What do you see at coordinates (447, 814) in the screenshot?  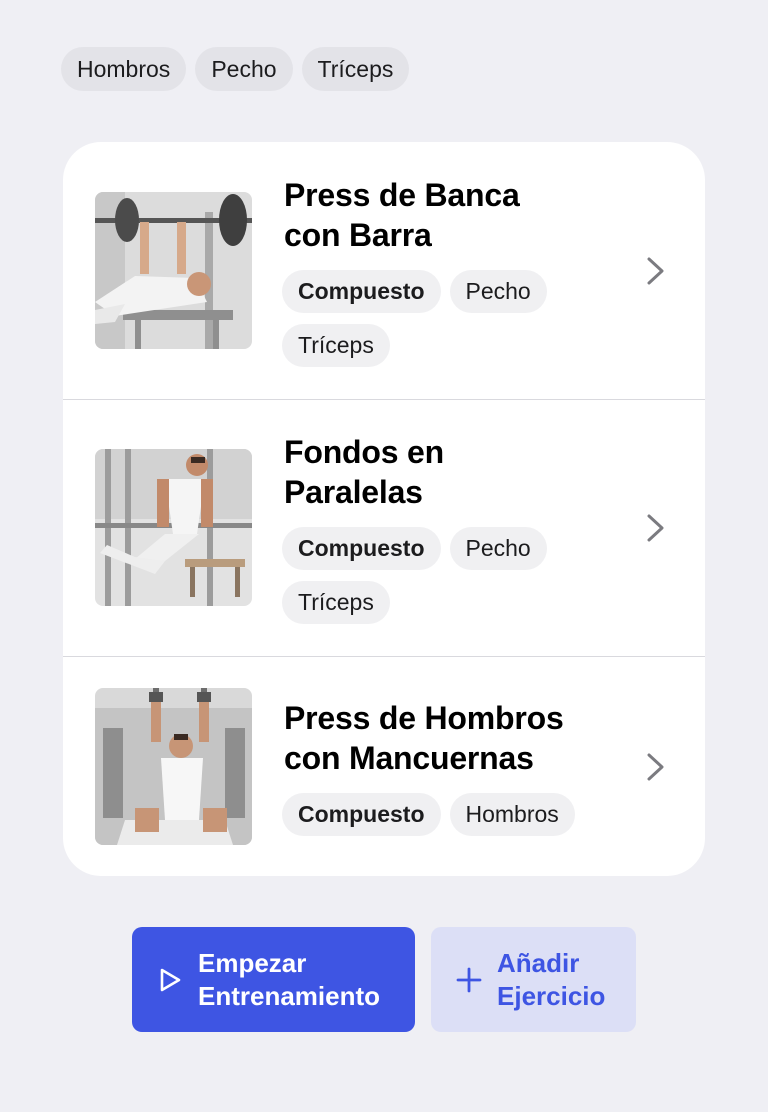 I see `exercise-tags: Compuesto Hombros` at bounding box center [447, 814].